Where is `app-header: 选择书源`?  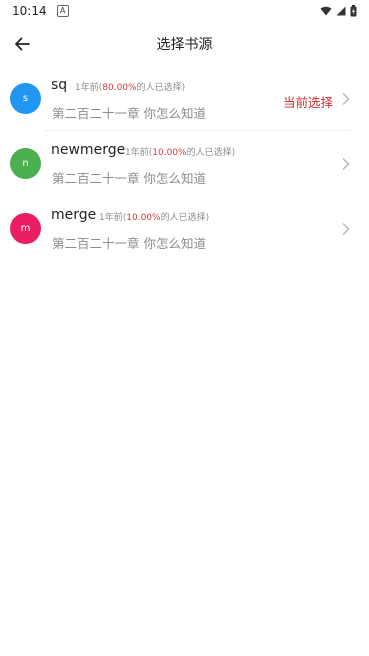
app-header: 选择书源 is located at coordinates (184, 44).